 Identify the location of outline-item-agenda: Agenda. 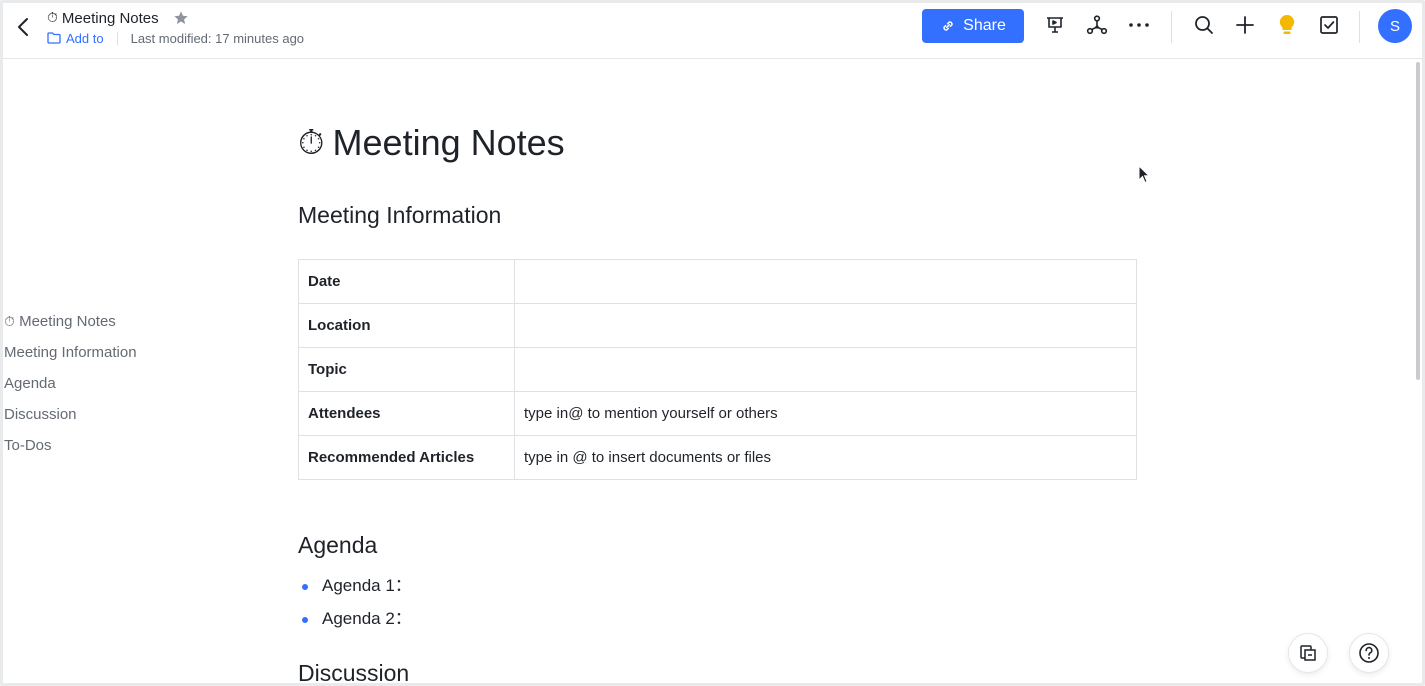
(104, 389).